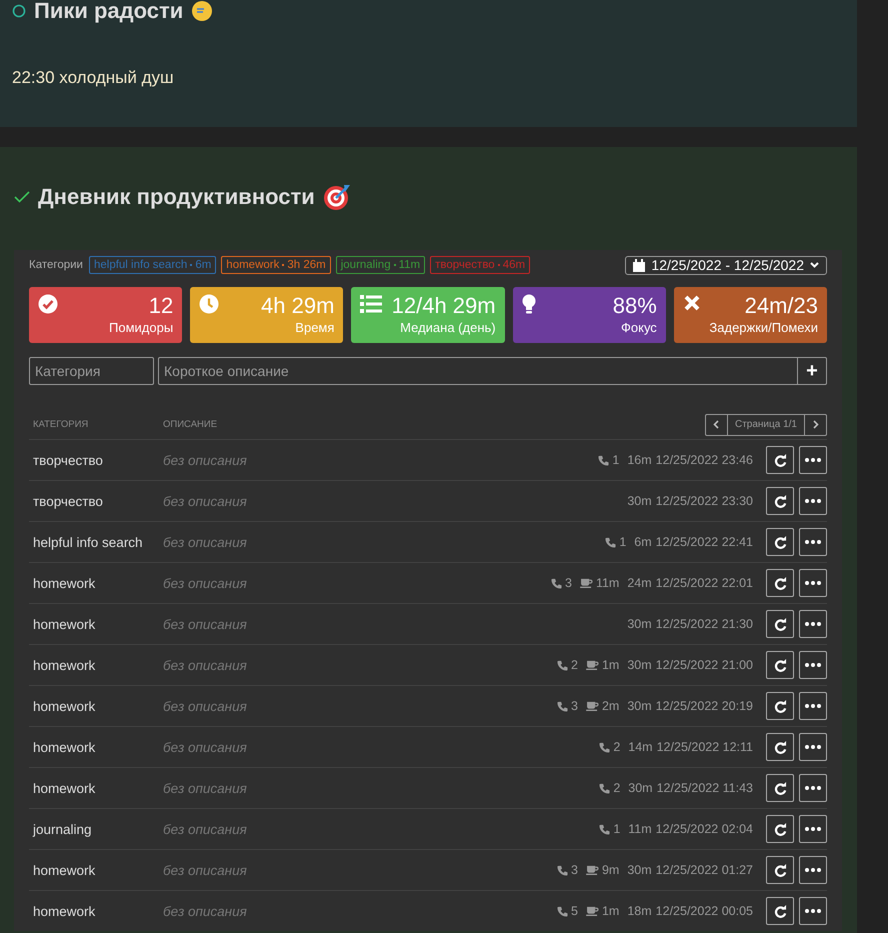 The image size is (888, 933). Describe the element at coordinates (704, 911) in the screenshot. I see `date-time: 12/25/2022 00:05` at that location.